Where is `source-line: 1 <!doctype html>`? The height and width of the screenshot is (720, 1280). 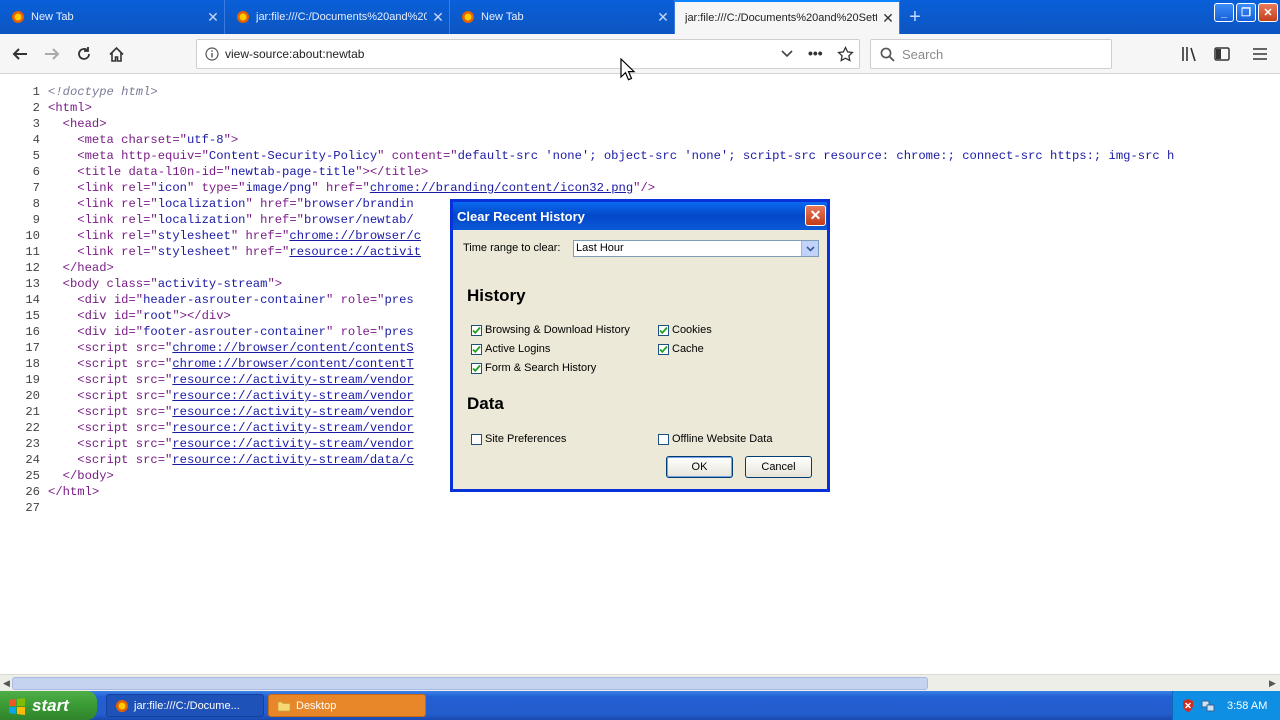
source-line: 1 <!doctype html> is located at coordinates (95, 92).